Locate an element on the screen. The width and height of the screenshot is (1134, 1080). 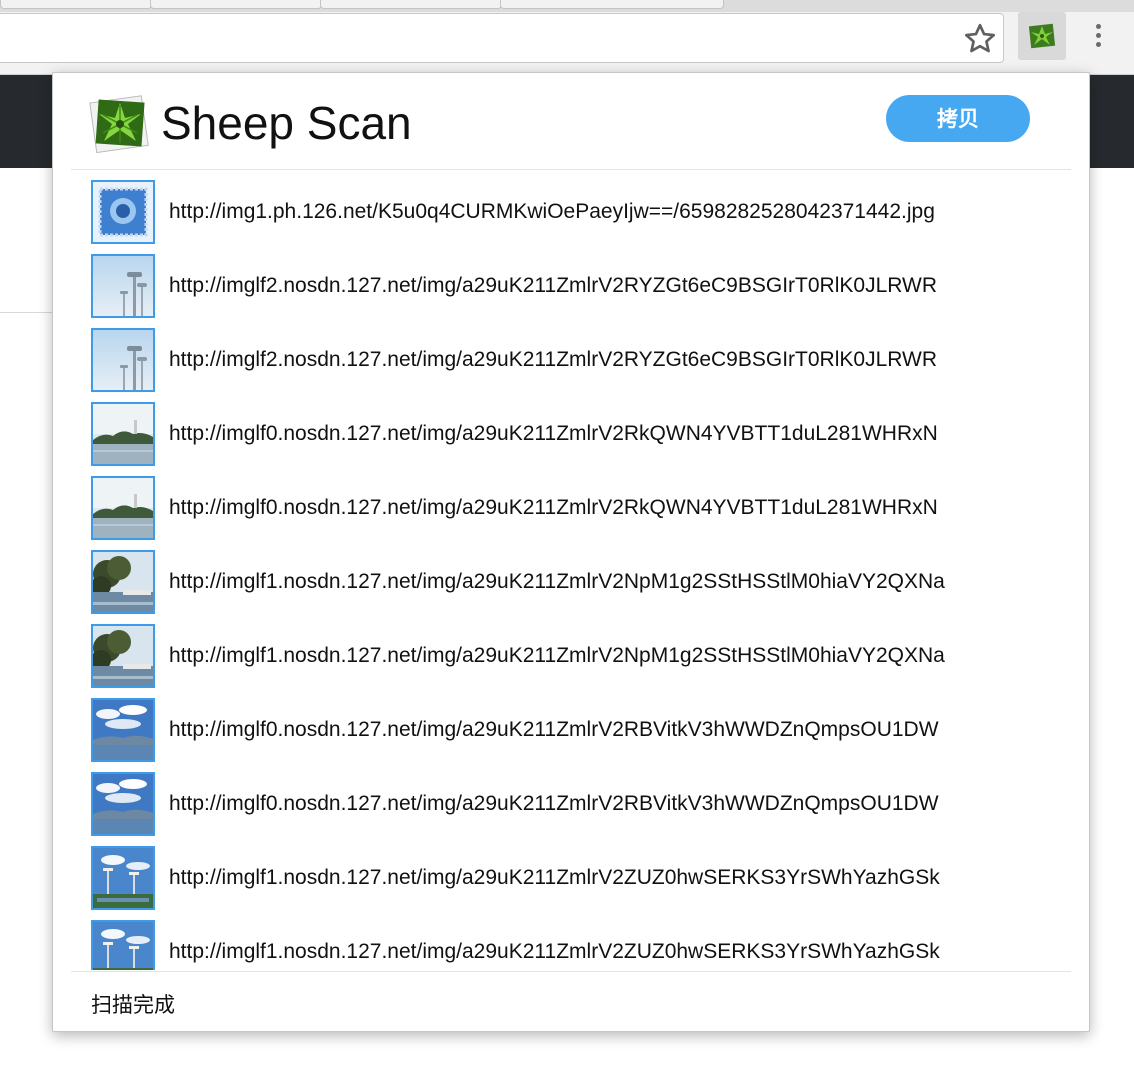
browser-menu-icon is located at coordinates (1098, 39).